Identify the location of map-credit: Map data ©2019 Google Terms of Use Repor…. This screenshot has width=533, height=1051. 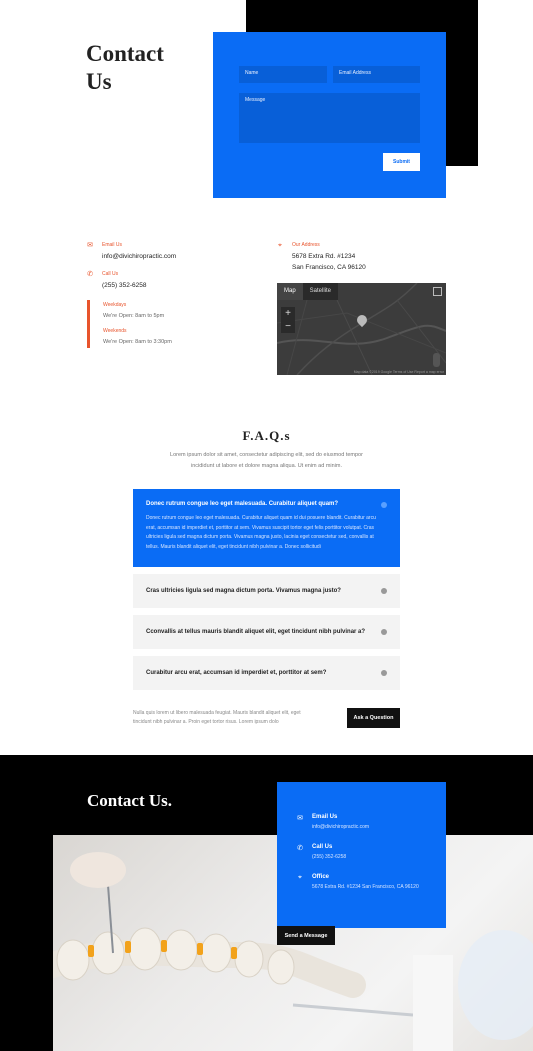
(398, 372).